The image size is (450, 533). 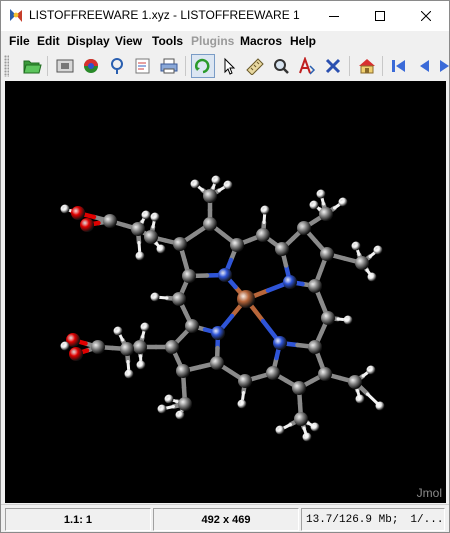 What do you see at coordinates (203, 66) in the screenshot?
I see `rotate-mode-button` at bounding box center [203, 66].